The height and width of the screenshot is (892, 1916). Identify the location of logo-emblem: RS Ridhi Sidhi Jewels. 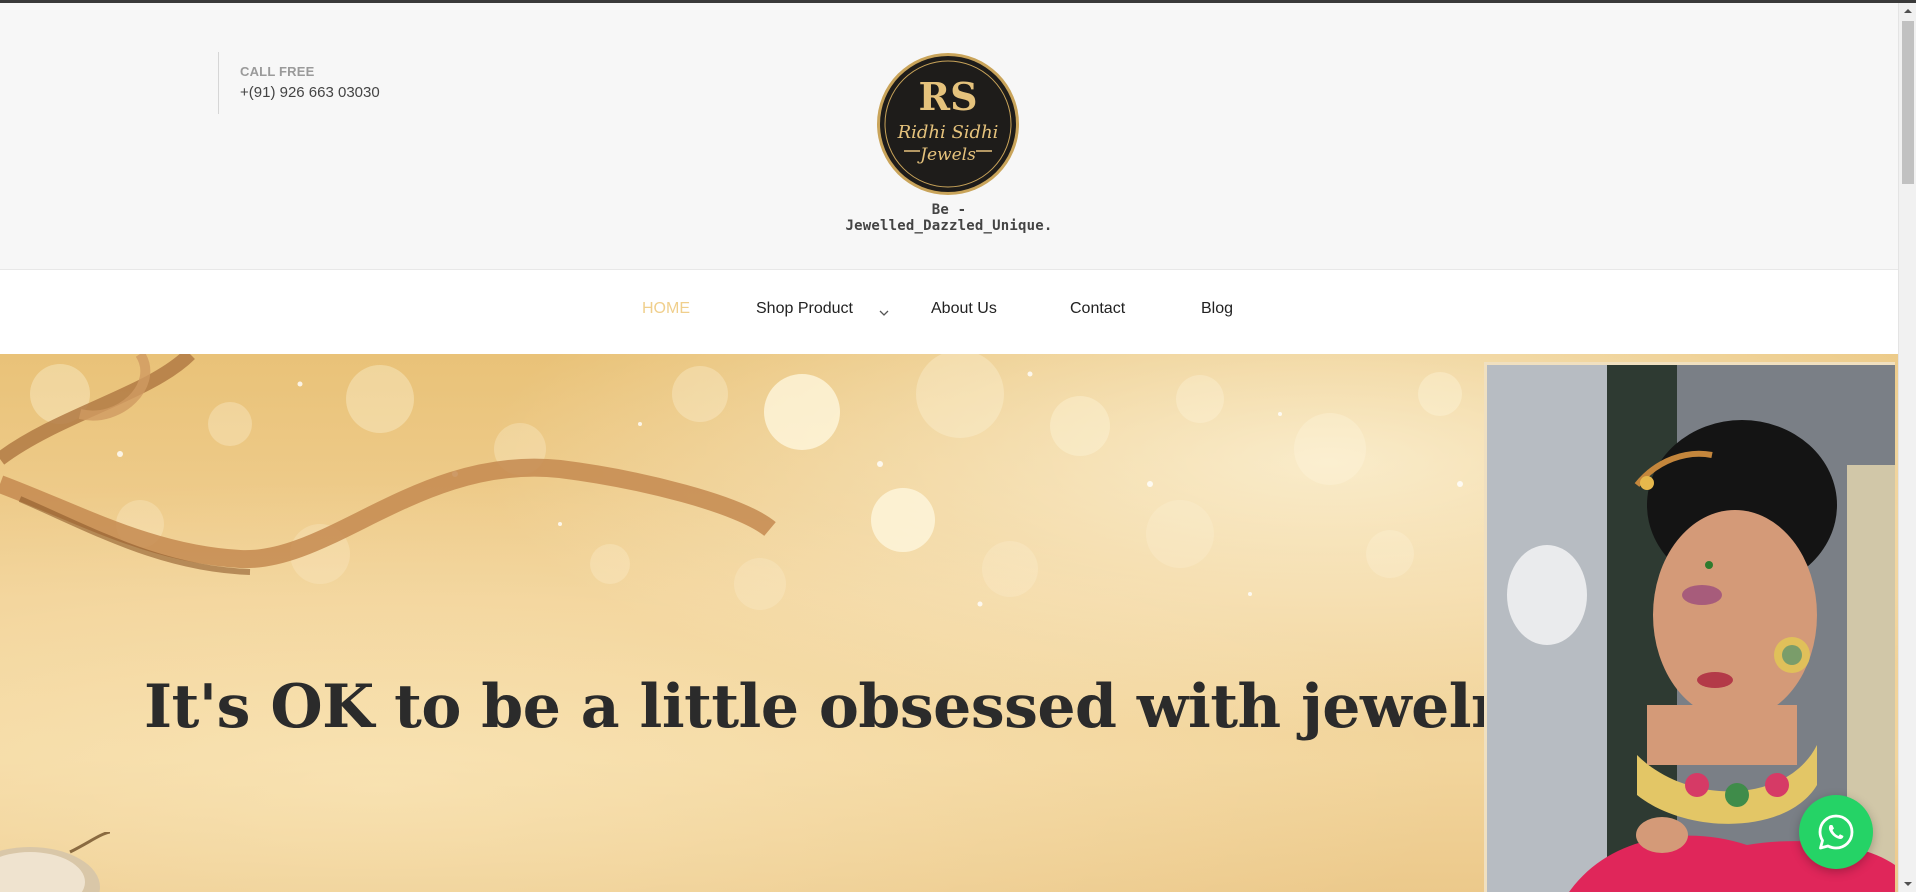
(948, 124).